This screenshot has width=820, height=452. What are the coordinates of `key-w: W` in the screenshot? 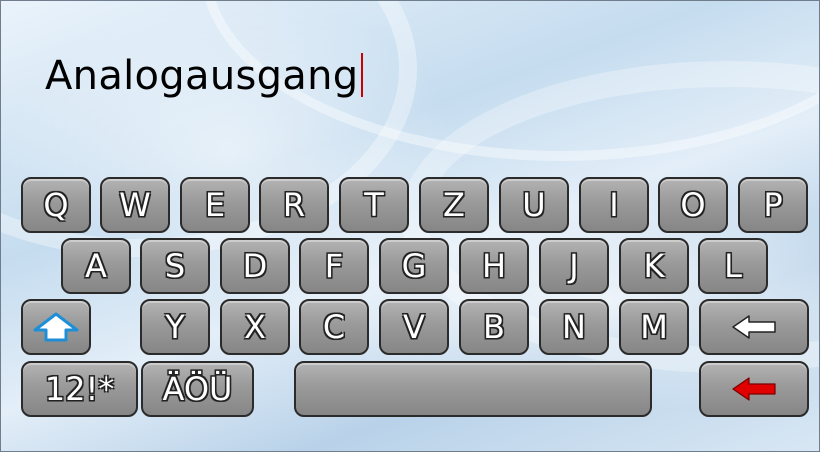 It's located at (135, 205).